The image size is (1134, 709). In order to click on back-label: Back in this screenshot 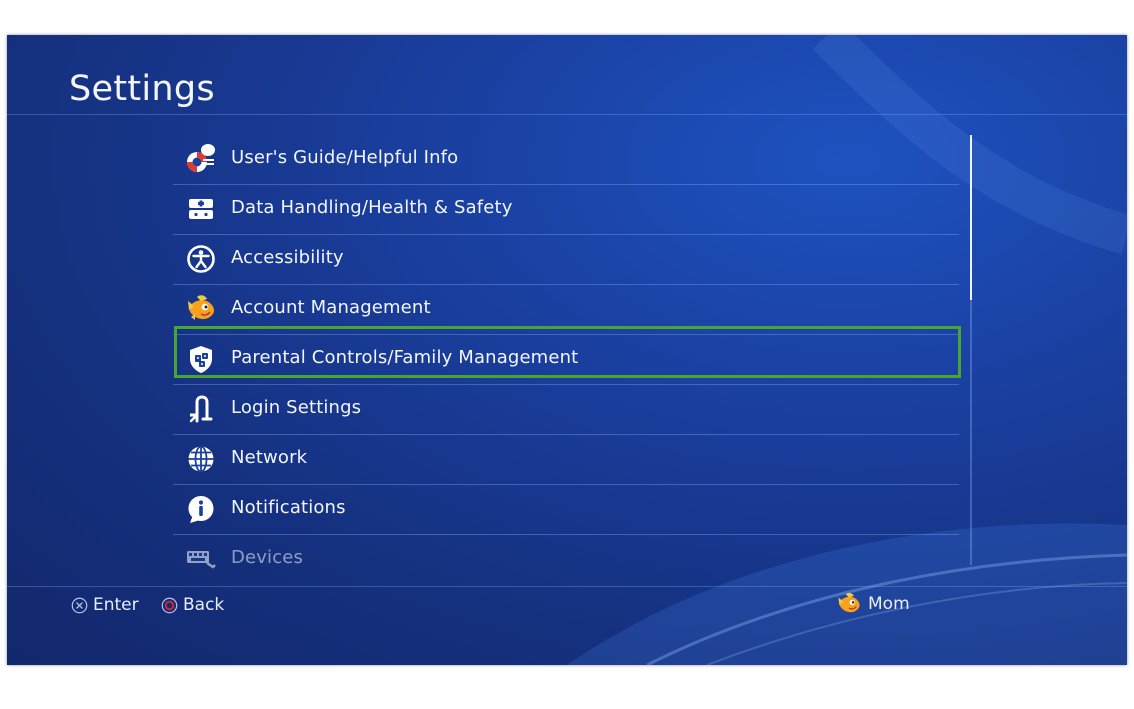, I will do `click(204, 605)`.